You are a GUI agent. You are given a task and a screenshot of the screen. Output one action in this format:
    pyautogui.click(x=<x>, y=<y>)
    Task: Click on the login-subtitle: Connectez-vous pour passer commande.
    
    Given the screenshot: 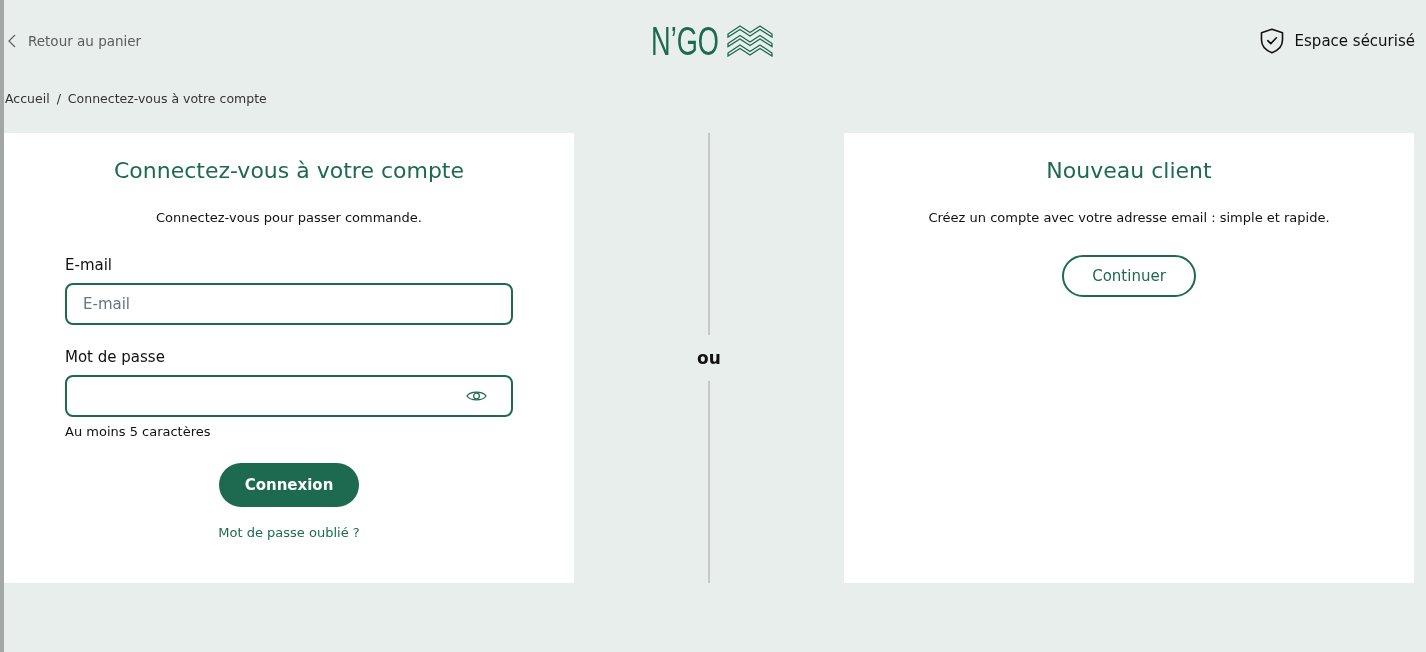 What is the action you would take?
    pyautogui.click(x=289, y=218)
    